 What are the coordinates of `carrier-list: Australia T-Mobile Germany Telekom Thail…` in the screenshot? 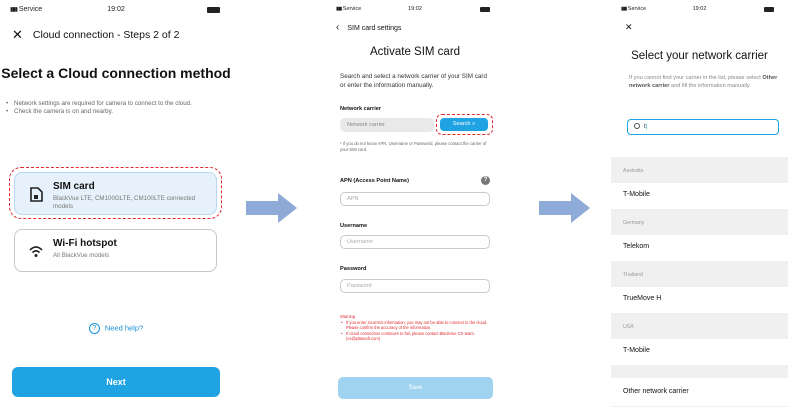 It's located at (699, 282).